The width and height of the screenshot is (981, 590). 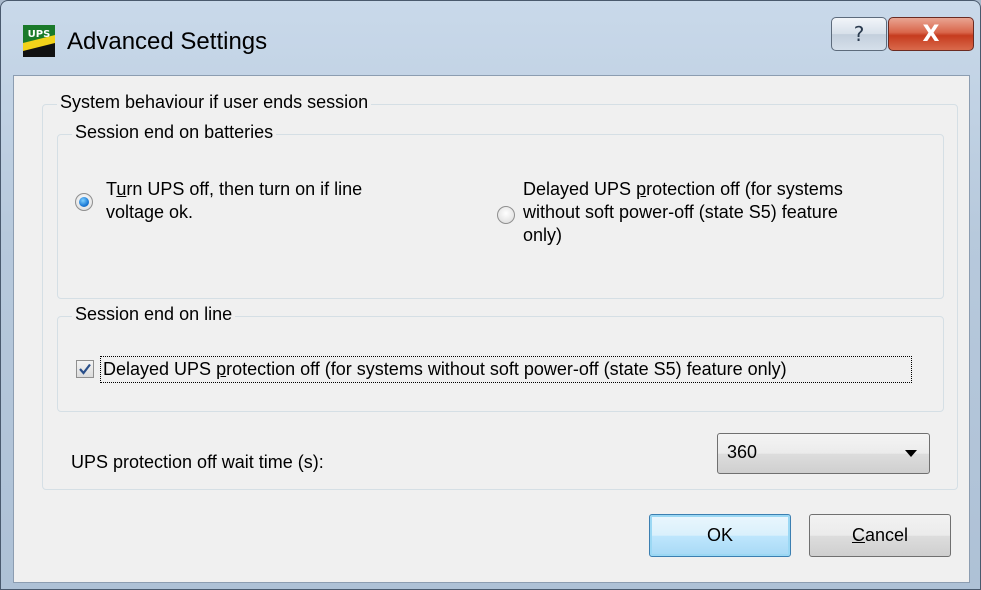 I want to click on turn-ups-off-mnemonic: u, so click(x=121, y=189).